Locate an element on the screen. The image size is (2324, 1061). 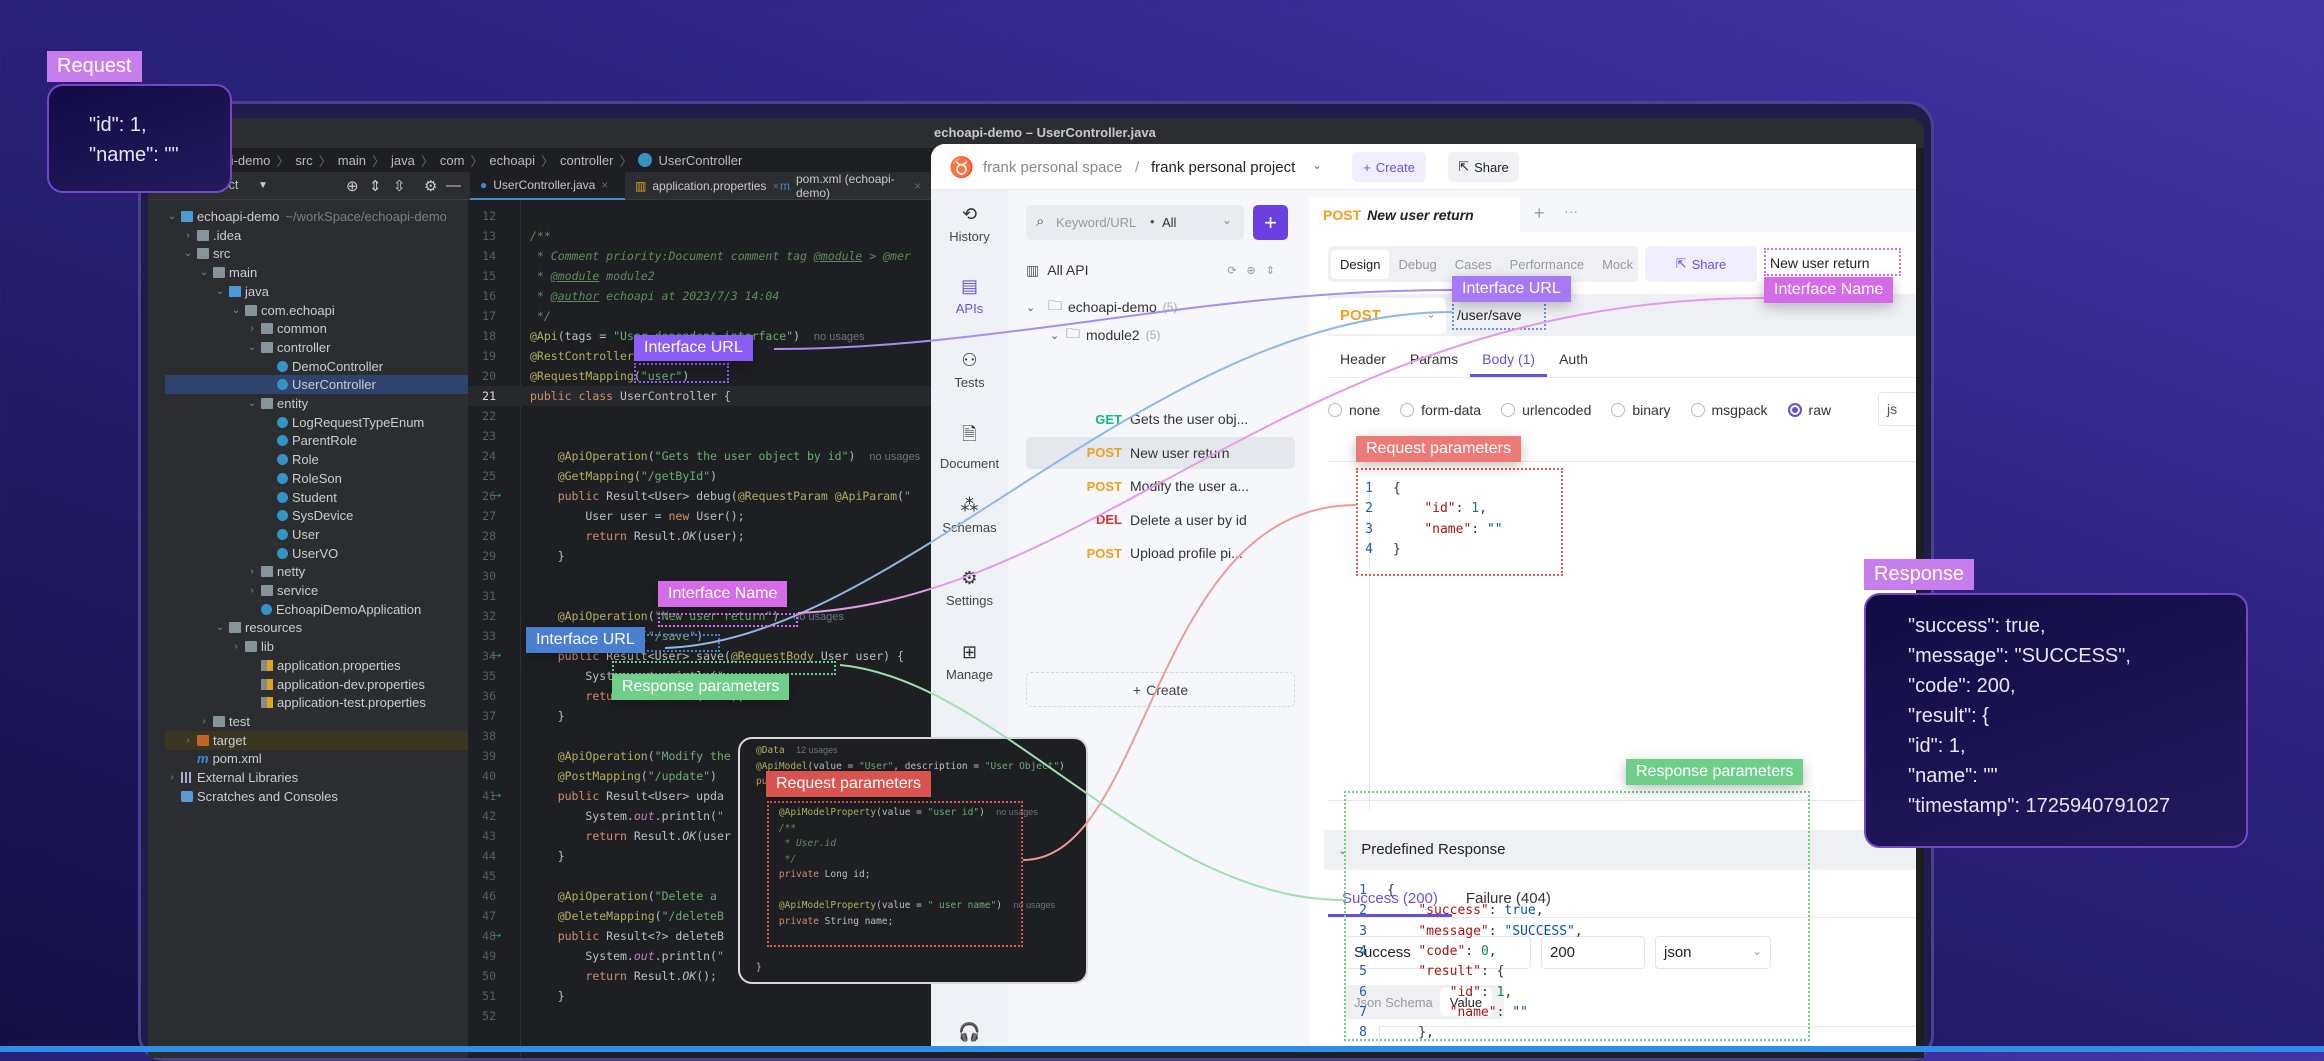
response-line: "timestamp": 1725940791027 is located at coordinates (2039, 806).